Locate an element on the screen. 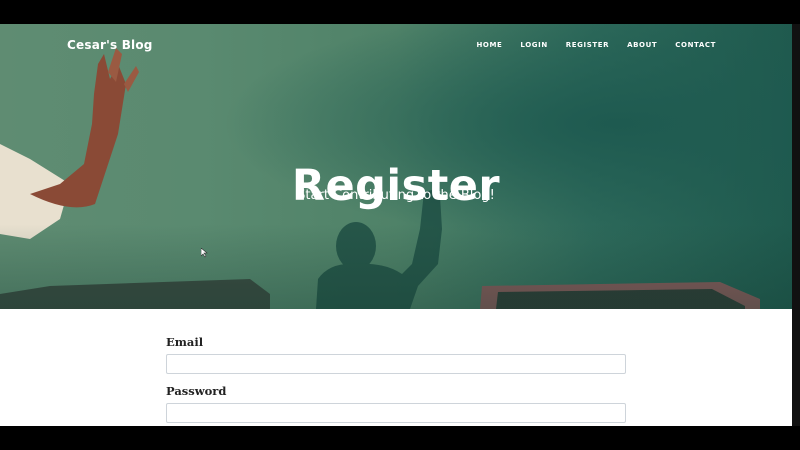 This screenshot has height=450, width=800. nav-links: HOME LOGIN REGISTER ABOUT CONTACT is located at coordinates (596, 45).